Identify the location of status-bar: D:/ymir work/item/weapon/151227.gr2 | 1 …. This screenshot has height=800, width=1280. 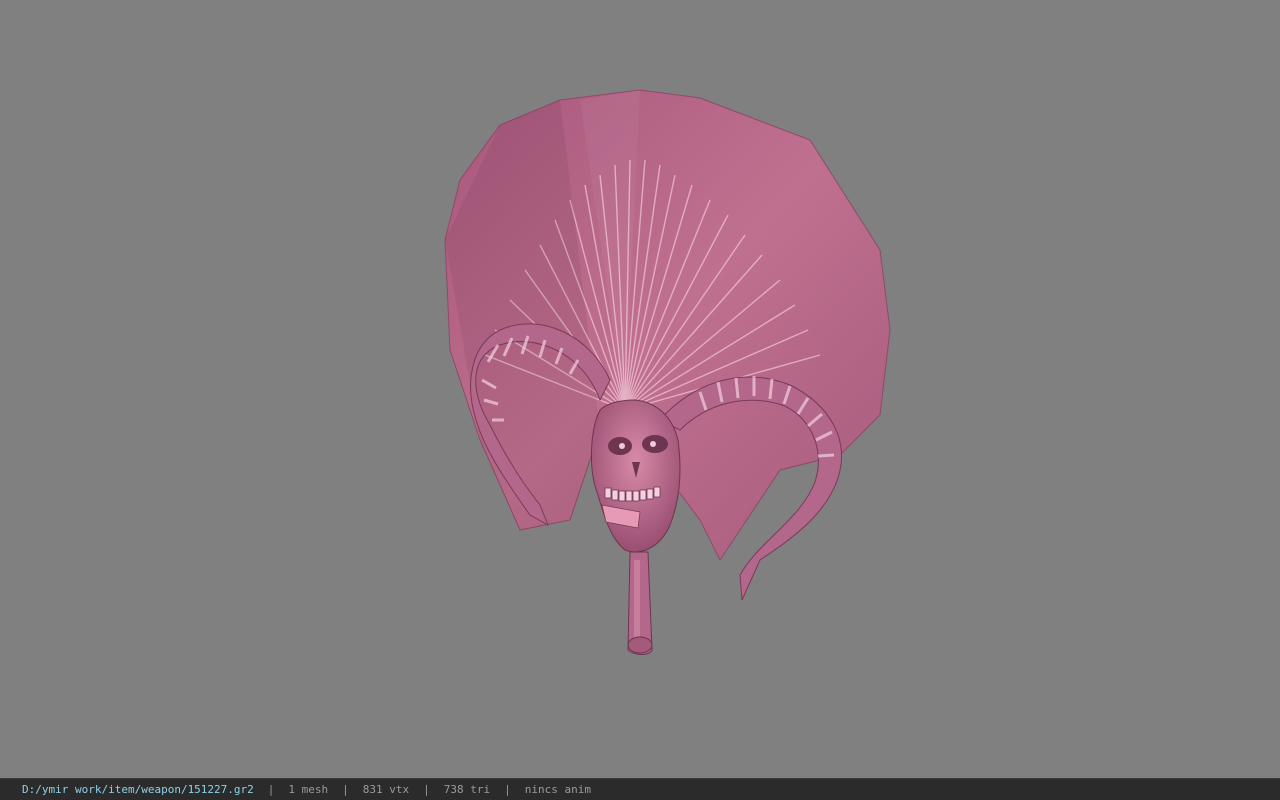
(640, 789).